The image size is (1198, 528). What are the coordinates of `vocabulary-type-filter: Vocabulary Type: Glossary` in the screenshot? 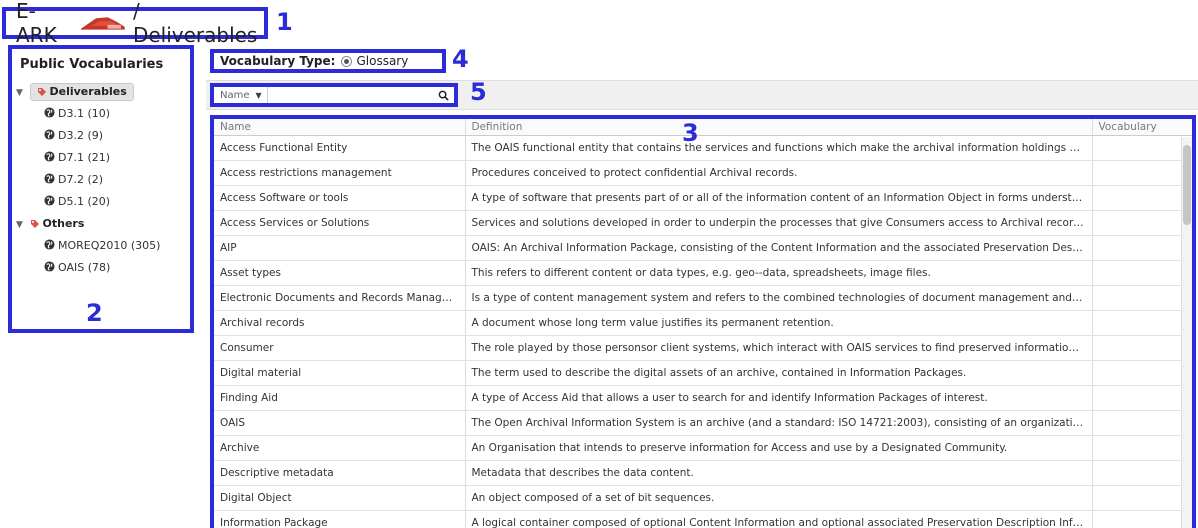 It's located at (328, 61).